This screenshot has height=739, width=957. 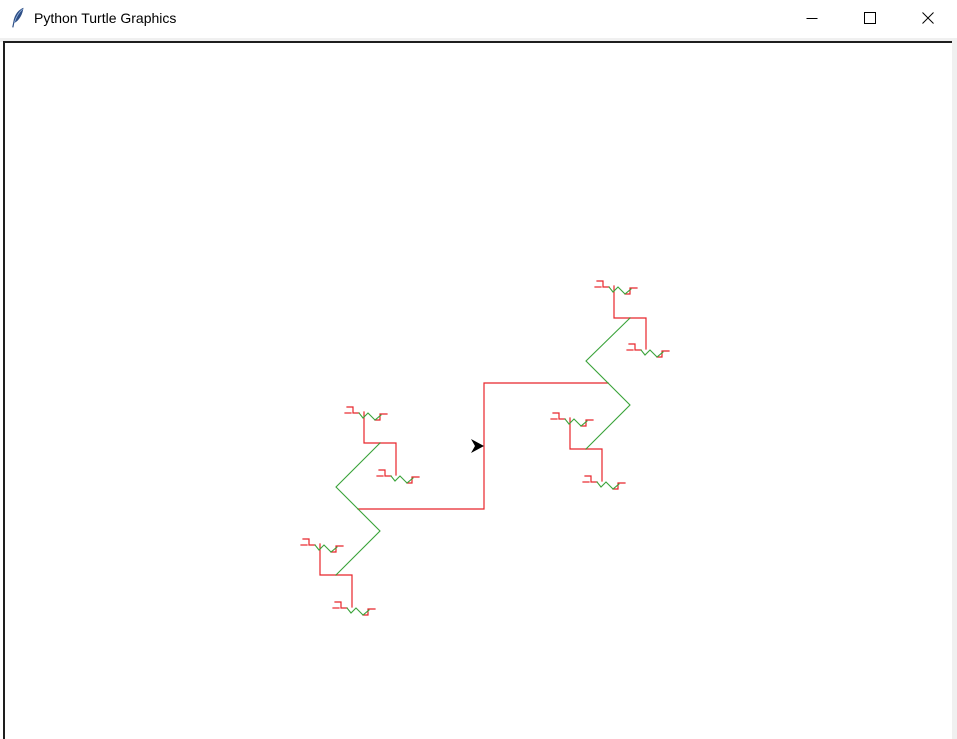 I want to click on red-motif-left-g, so click(x=603, y=284).